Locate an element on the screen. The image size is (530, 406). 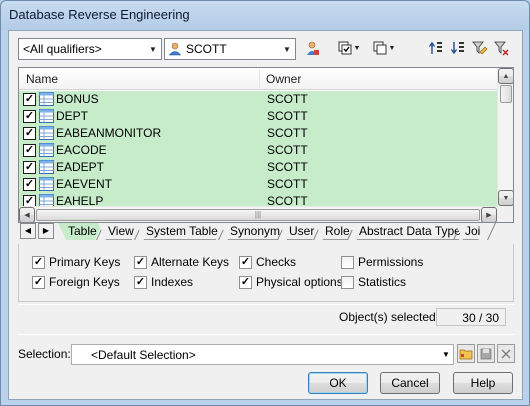
clear-filter-button is located at coordinates (502, 48).